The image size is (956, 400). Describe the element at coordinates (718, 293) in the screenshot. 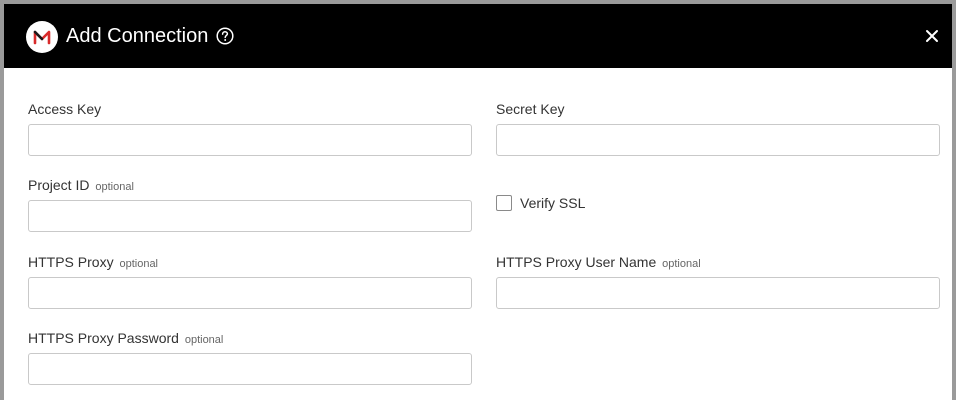

I see `https-proxy-user-input` at that location.